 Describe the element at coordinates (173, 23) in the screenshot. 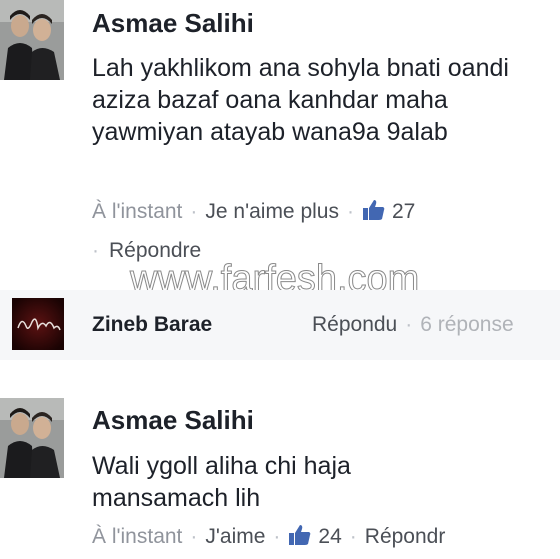

I see `comment-author-name: Asmae Salihi` at that location.